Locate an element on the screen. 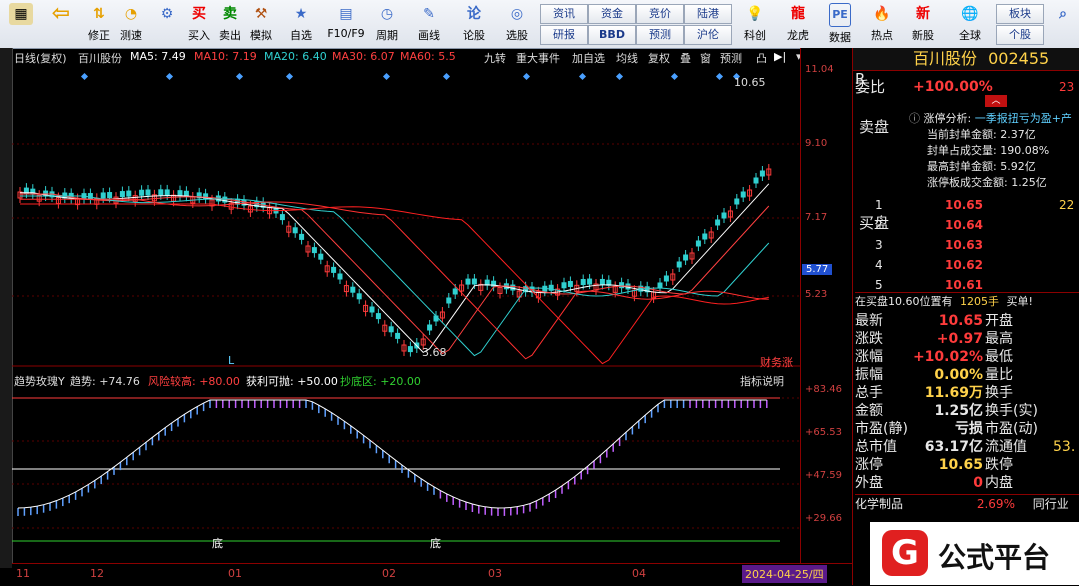 Image resolution: width=1079 pixels, height=586 pixels. time-tick: 11 is located at coordinates (23, 573).